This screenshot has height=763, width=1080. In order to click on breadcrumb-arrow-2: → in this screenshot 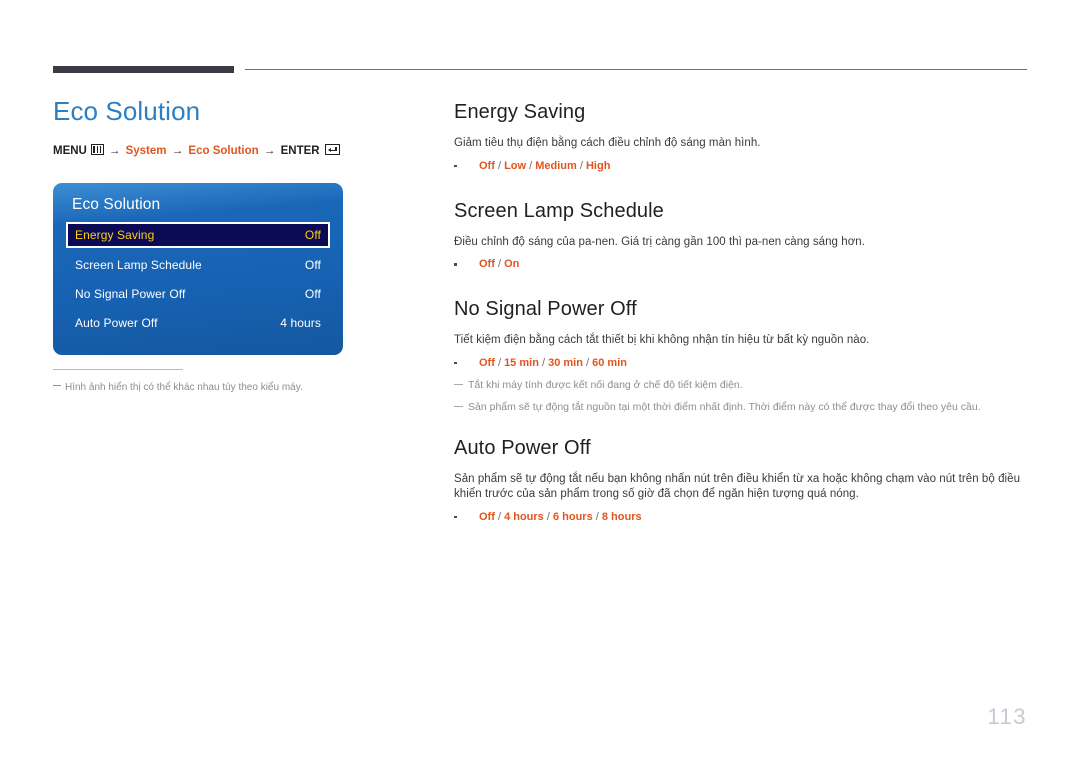, I will do `click(177, 151)`.